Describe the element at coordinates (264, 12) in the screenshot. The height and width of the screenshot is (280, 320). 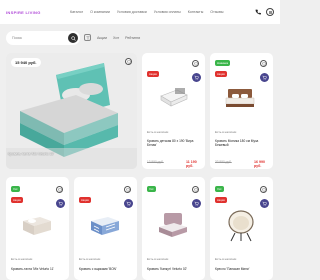
I see `header-actions` at that location.